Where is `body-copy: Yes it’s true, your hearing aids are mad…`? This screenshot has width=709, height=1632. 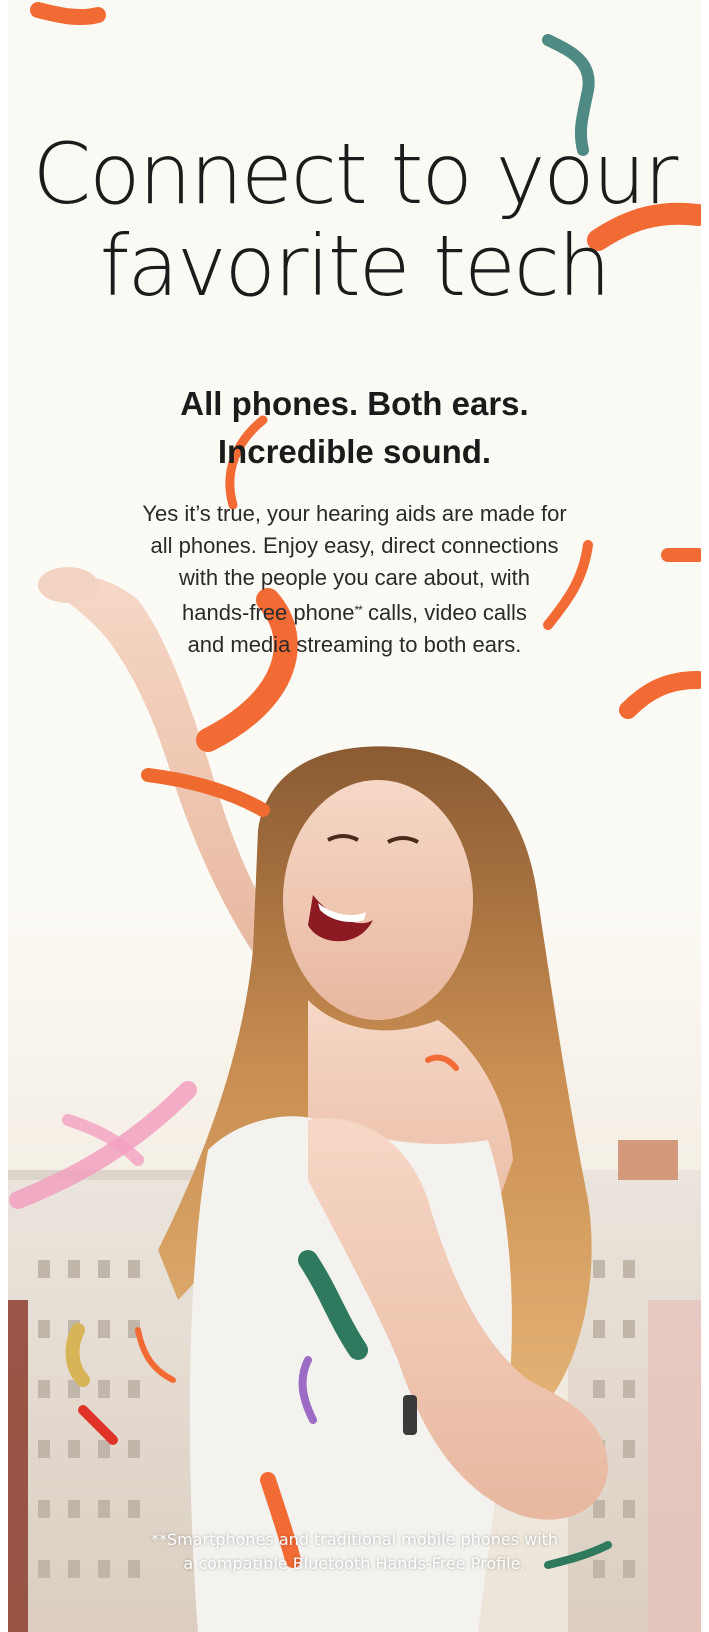 body-copy: Yes it’s true, your hearing aids are mad… is located at coordinates (354, 579).